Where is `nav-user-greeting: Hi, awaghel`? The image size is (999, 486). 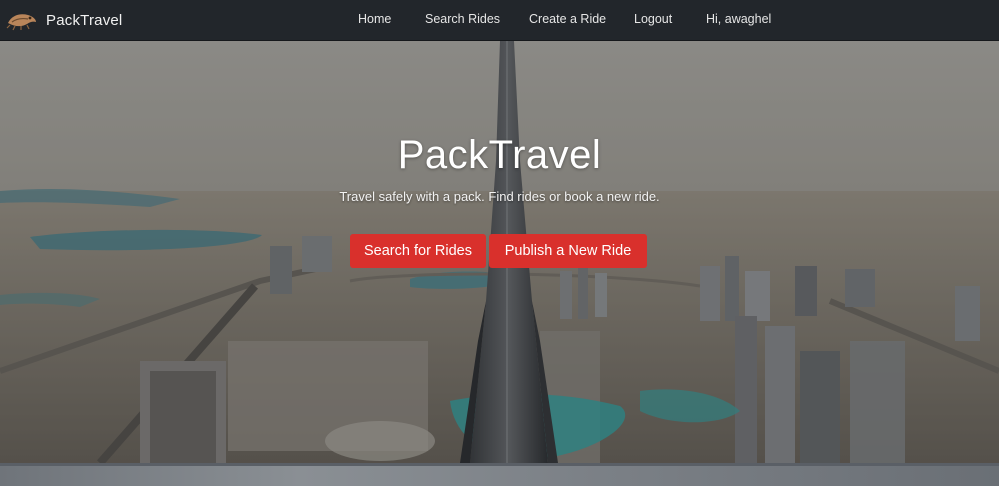
nav-user-greeting: Hi, awaghel is located at coordinates (738, 19).